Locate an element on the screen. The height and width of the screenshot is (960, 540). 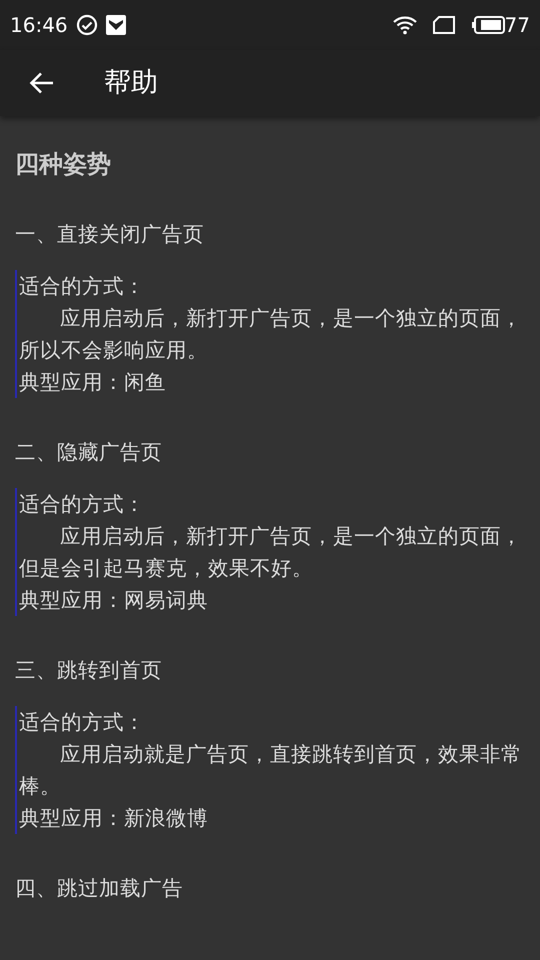
quote-text: 应用启动后，新打开广告页，是一个独立的页面，但是会引起马赛克，效果不好。 is located at coordinates (271, 552).